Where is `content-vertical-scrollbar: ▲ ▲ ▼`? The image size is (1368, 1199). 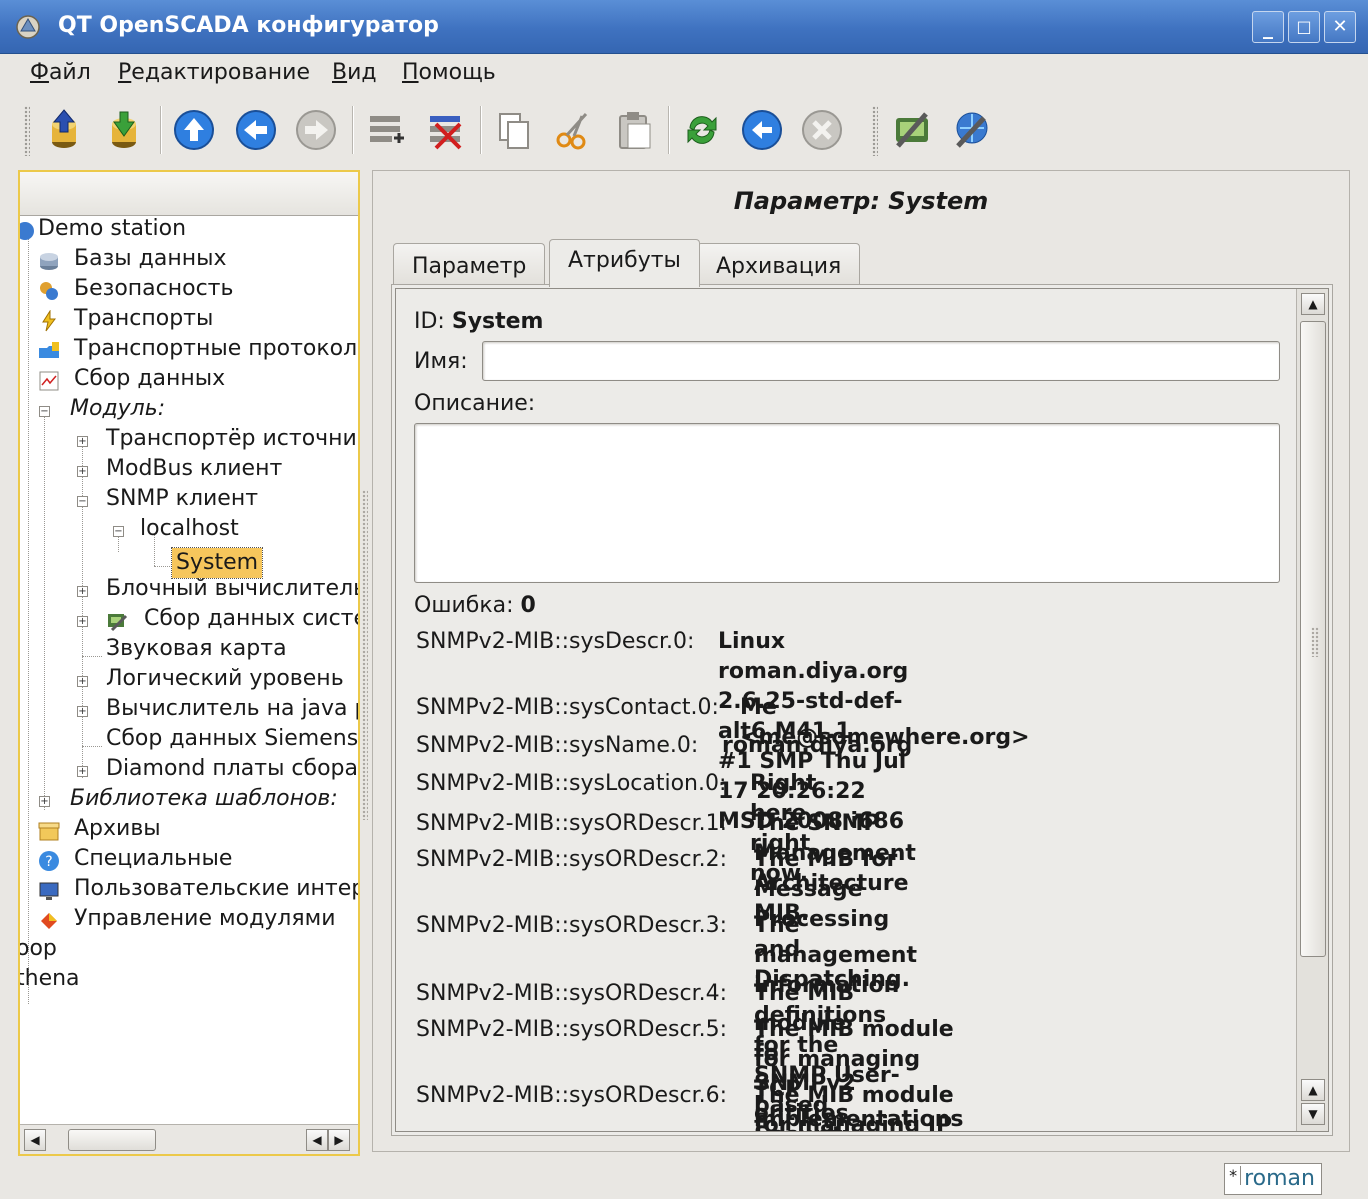
content-vertical-scrollbar: ▲ ▲ ▼ is located at coordinates (1312, 710).